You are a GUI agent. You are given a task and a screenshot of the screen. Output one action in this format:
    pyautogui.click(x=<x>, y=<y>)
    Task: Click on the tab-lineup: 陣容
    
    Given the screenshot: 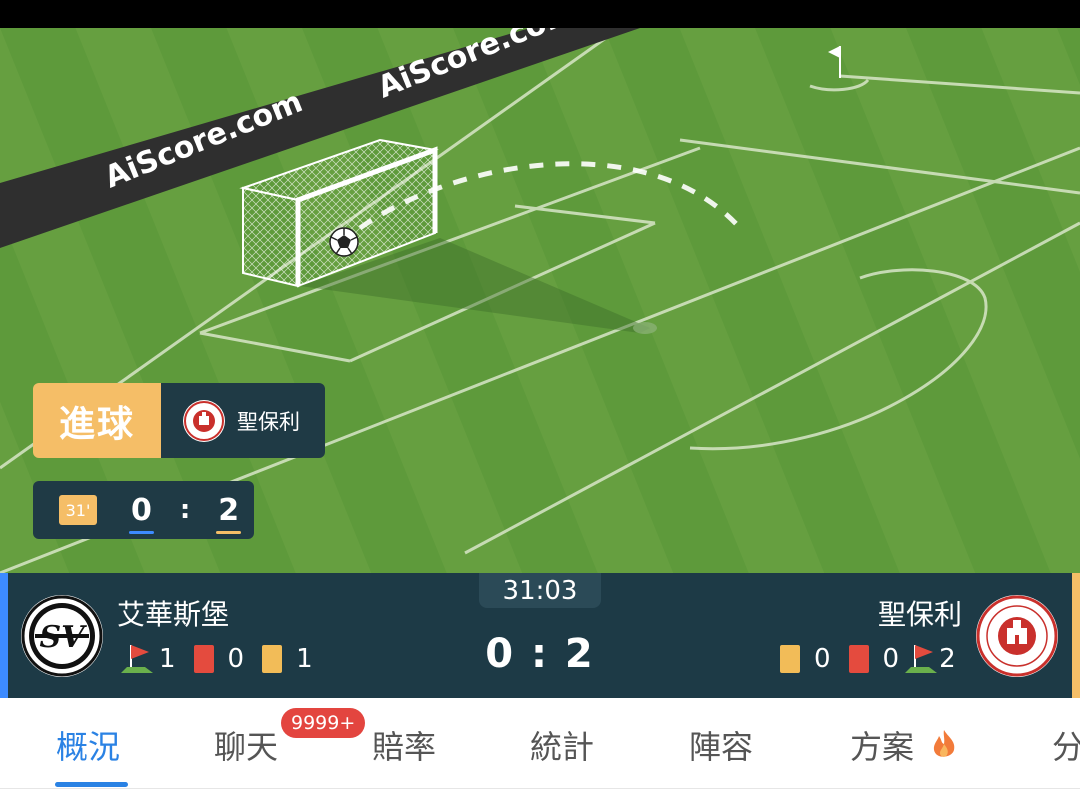 What is the action you would take?
    pyautogui.click(x=721, y=745)
    